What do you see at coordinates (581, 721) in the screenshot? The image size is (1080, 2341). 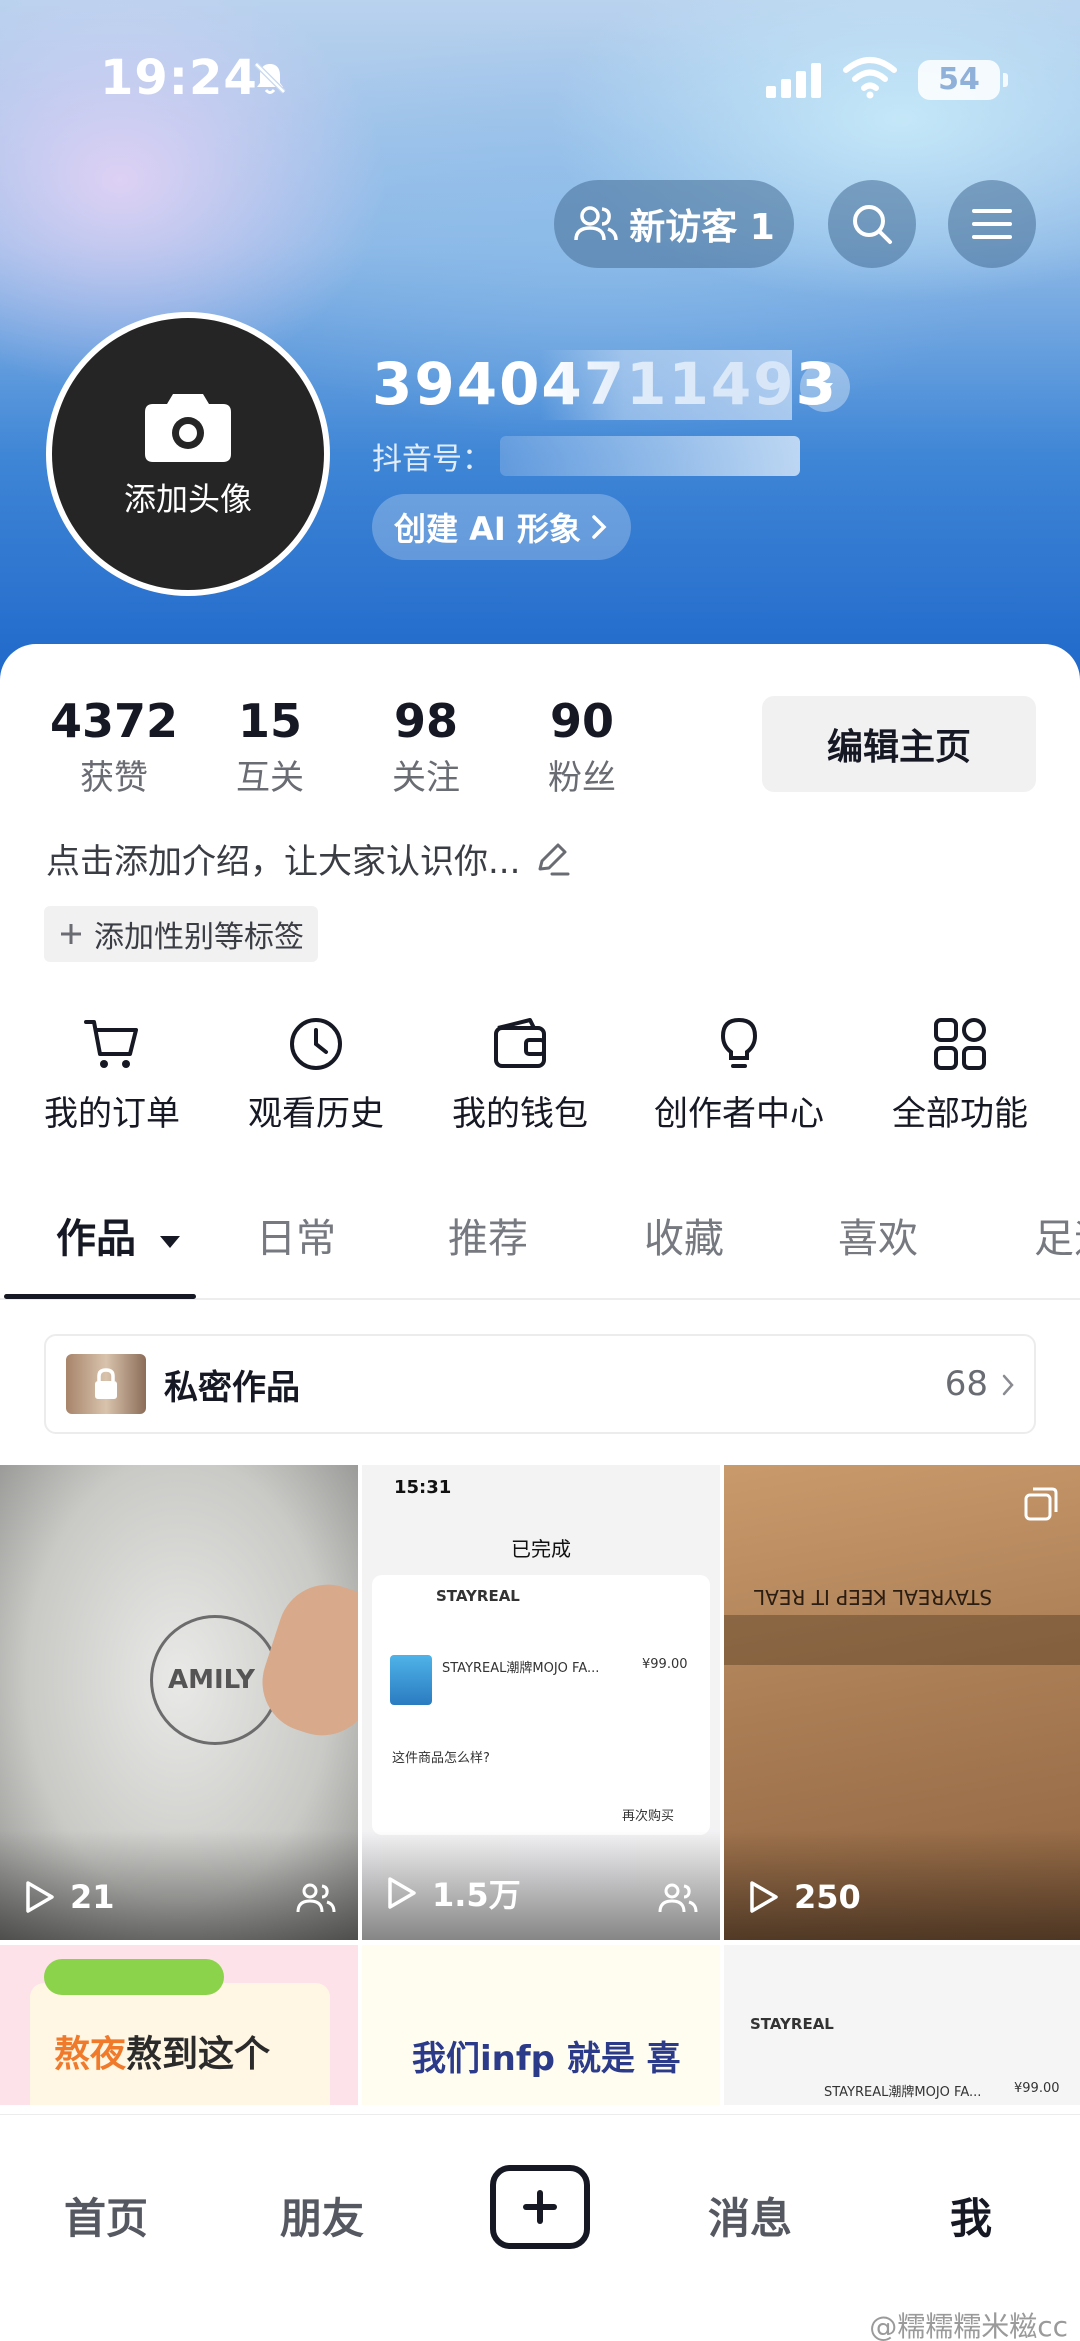 I see `stat-number: 90` at bounding box center [581, 721].